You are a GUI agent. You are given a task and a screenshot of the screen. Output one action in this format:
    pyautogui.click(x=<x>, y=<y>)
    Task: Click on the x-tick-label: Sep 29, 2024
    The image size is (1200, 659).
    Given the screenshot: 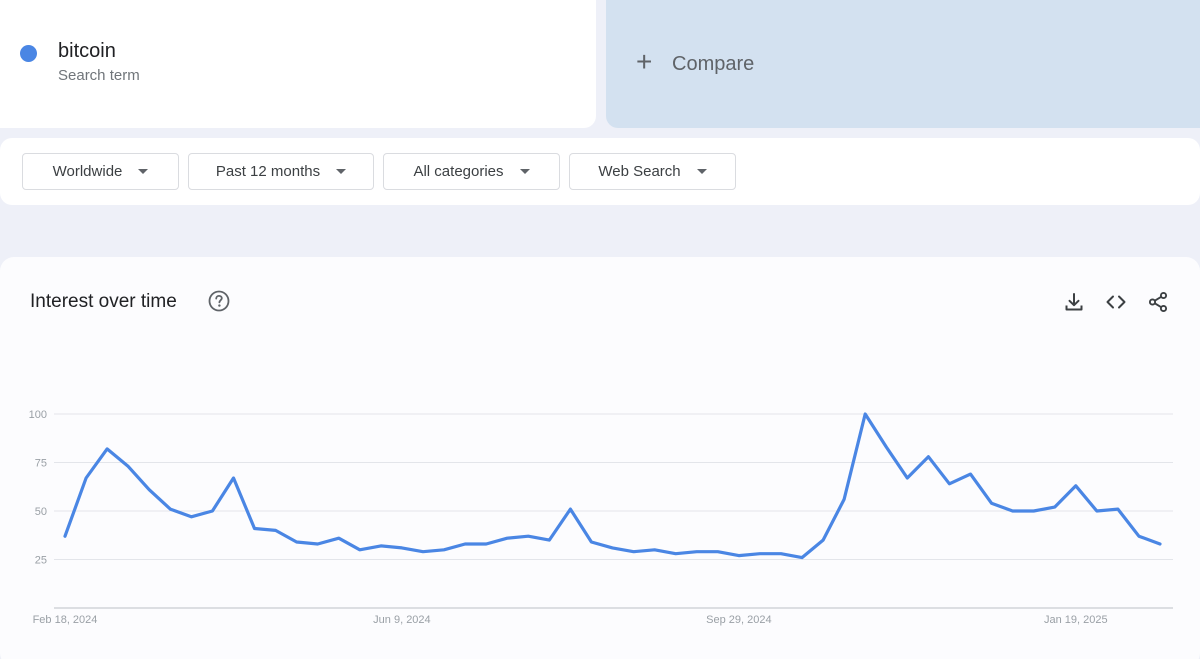 What is the action you would take?
    pyautogui.click(x=738, y=620)
    